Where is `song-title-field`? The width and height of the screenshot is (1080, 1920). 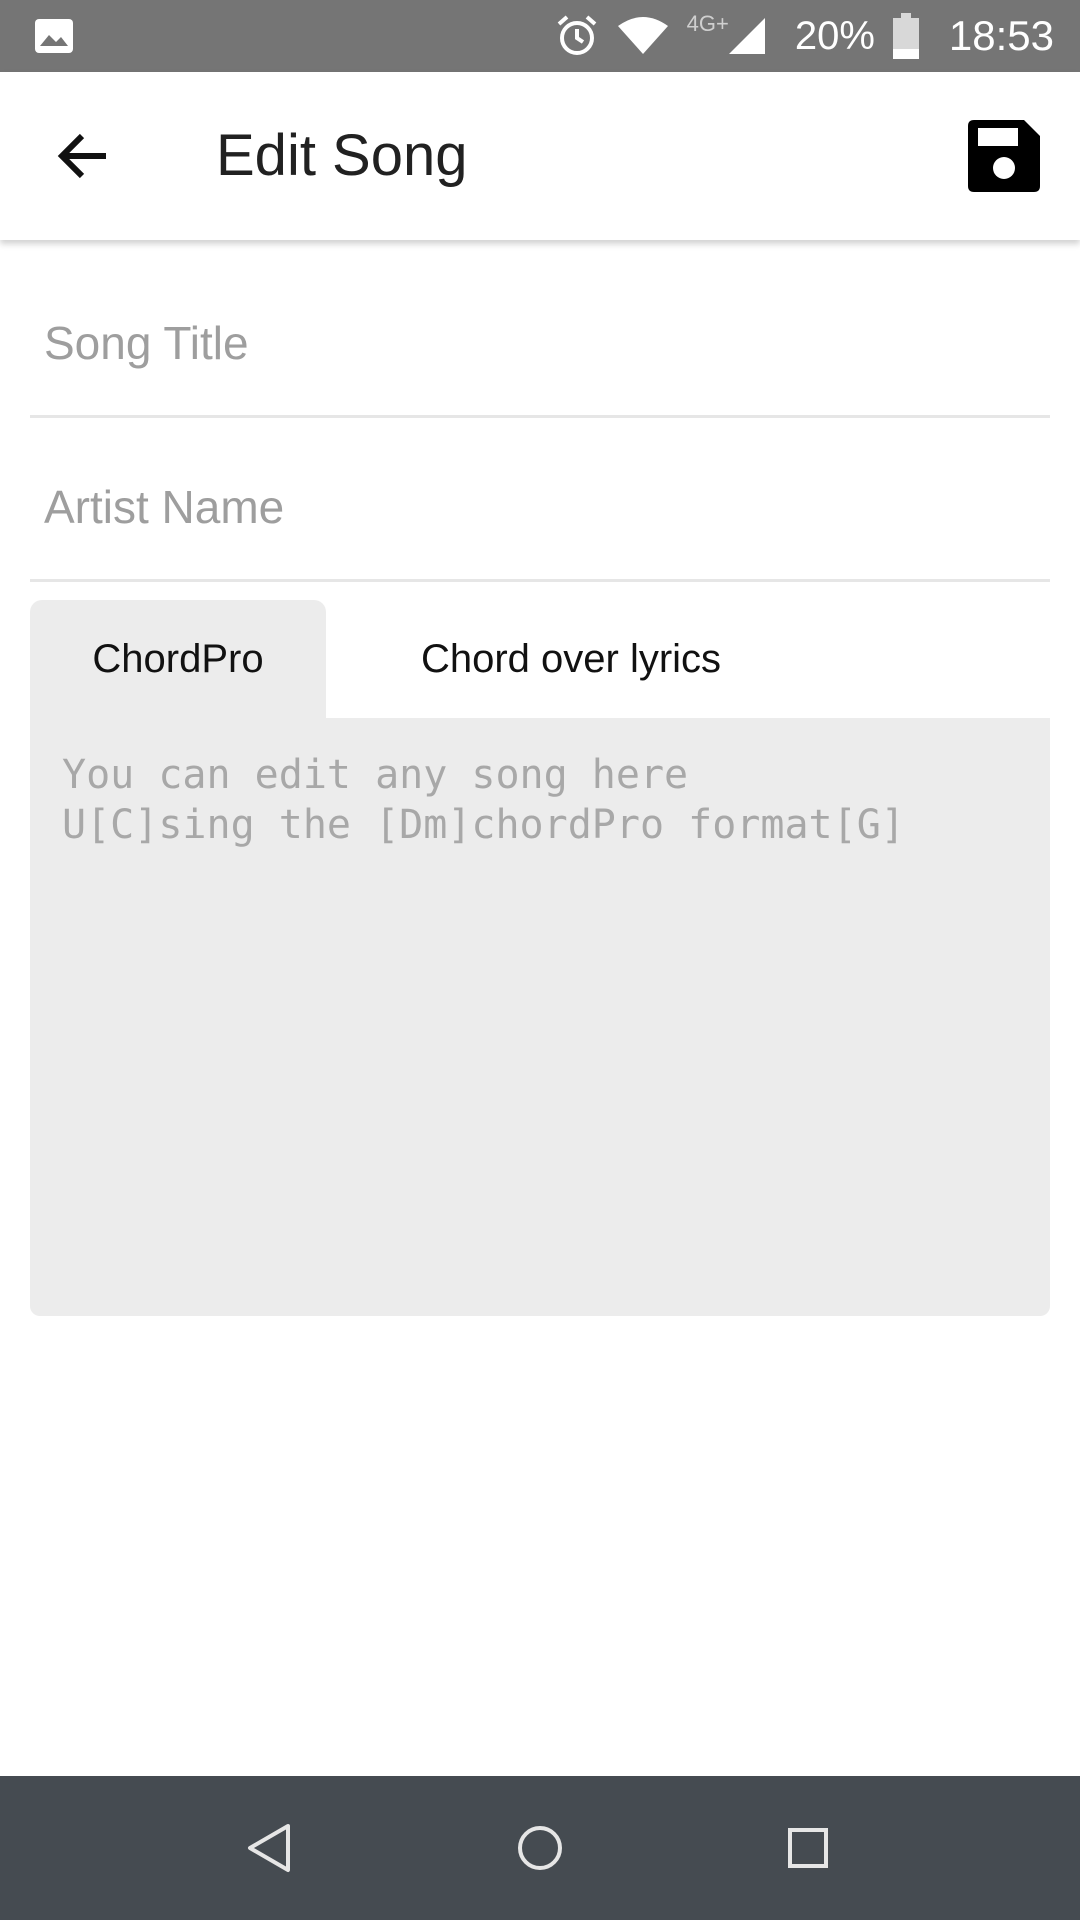
song-title-field is located at coordinates (540, 336).